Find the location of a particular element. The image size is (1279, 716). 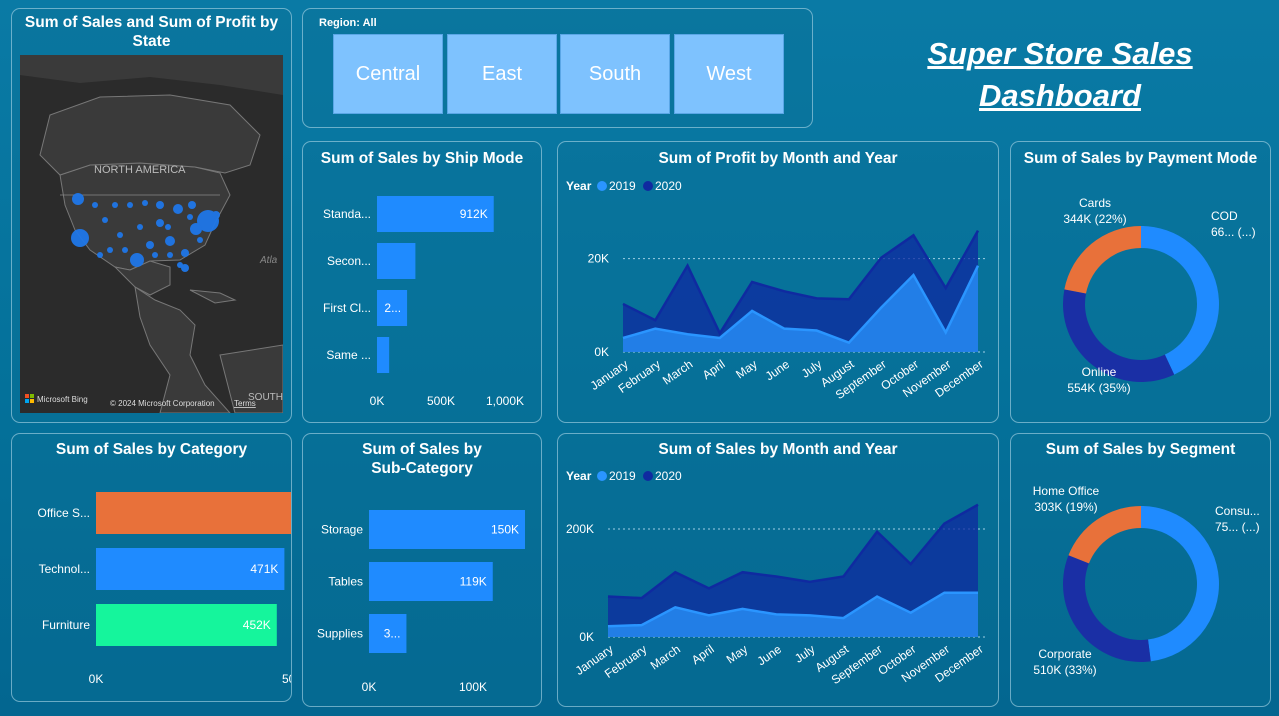

sales-month-title: Sum of Sales by Month and Year is located at coordinates (778, 449).